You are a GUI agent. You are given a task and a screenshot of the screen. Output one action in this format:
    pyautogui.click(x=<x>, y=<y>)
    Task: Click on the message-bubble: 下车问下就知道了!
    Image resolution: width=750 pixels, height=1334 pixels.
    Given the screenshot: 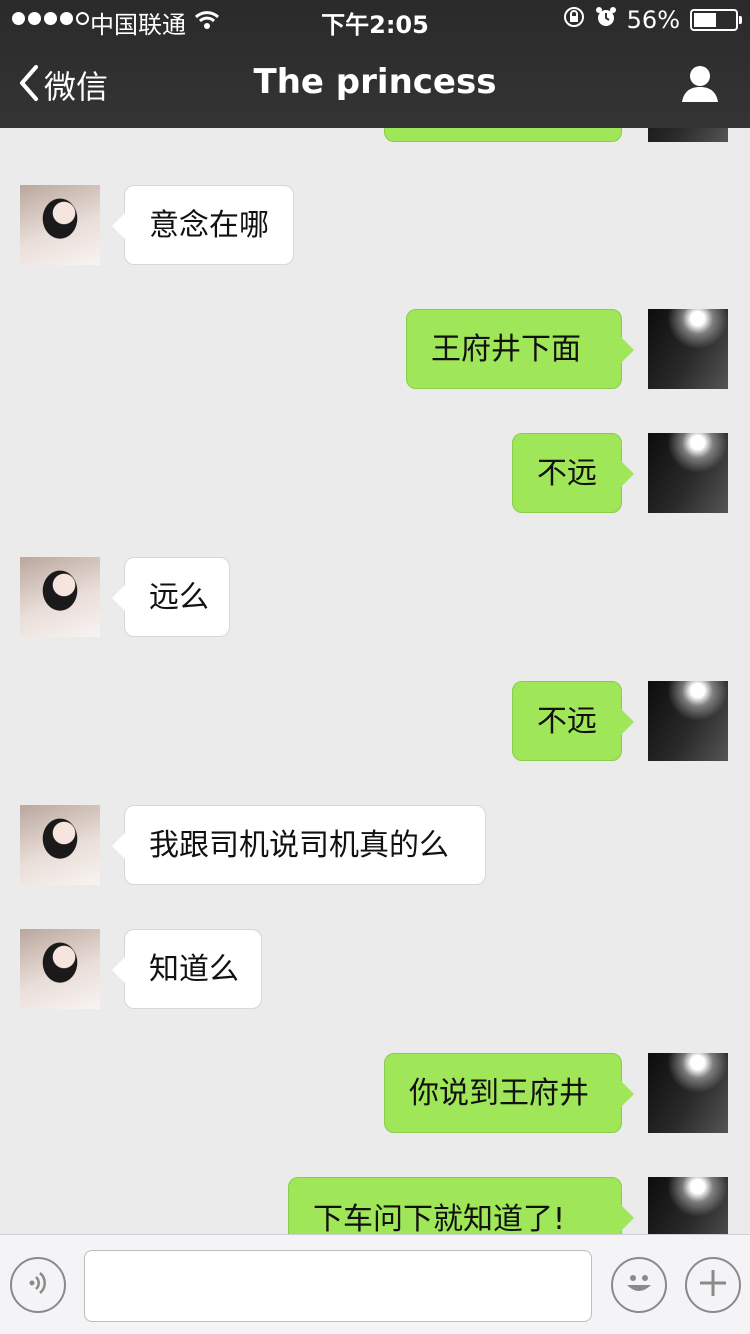 What is the action you would take?
    pyautogui.click(x=461, y=1205)
    